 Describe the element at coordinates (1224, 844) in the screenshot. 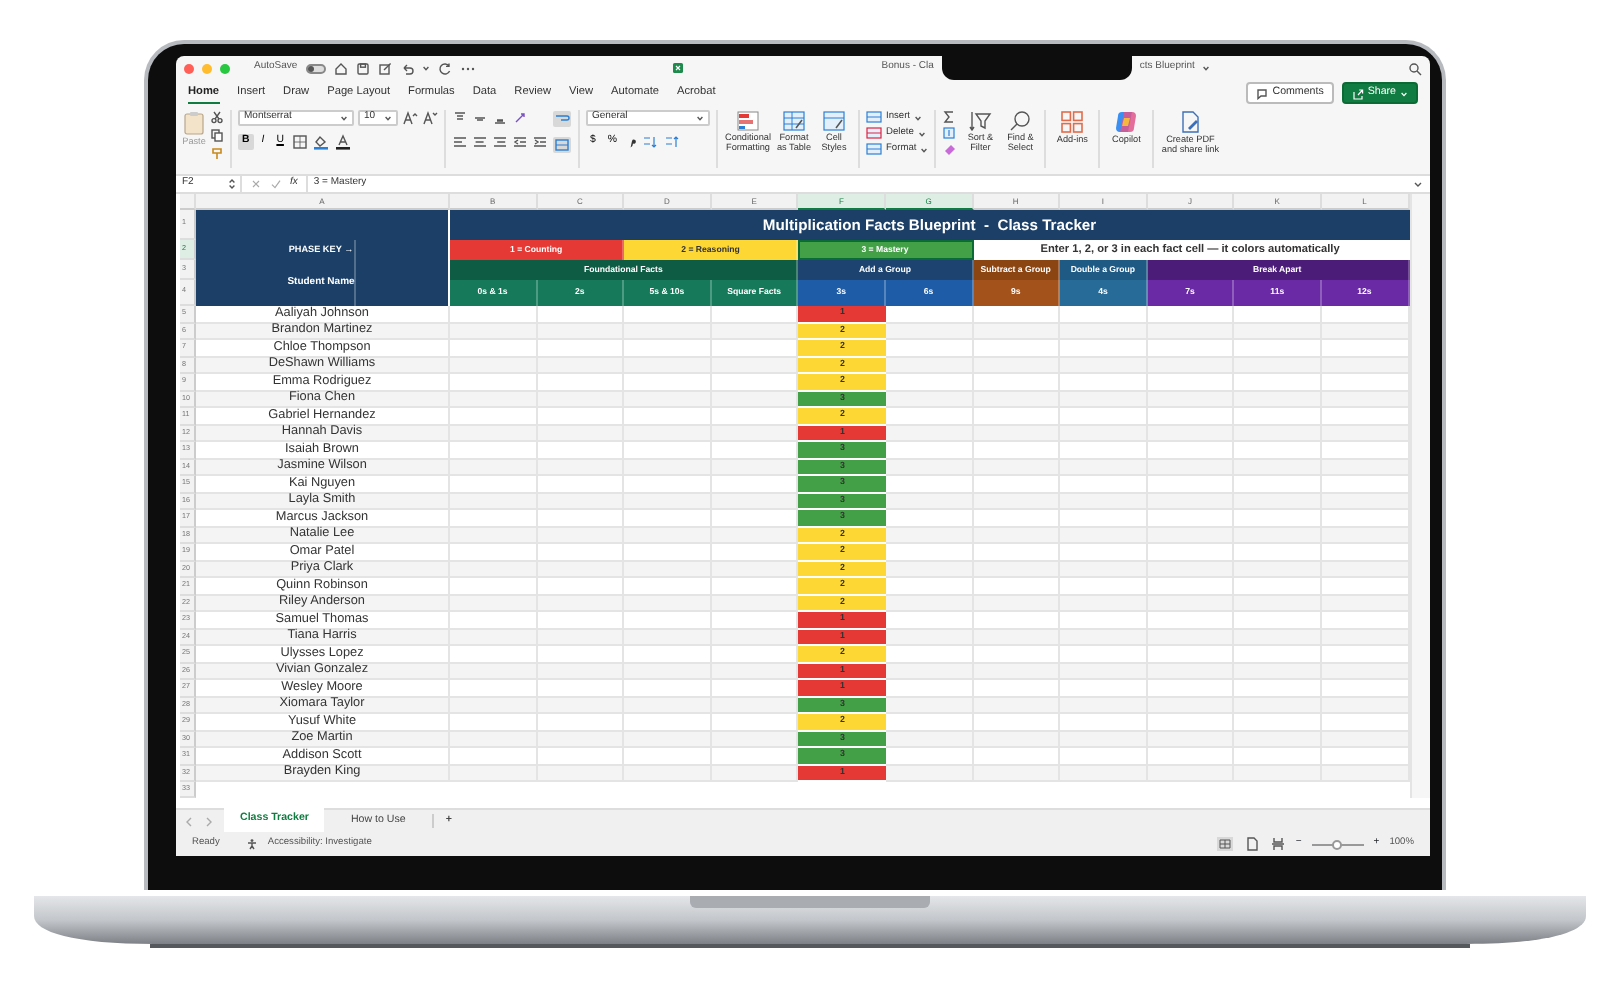

I see `normal-view-icon` at that location.